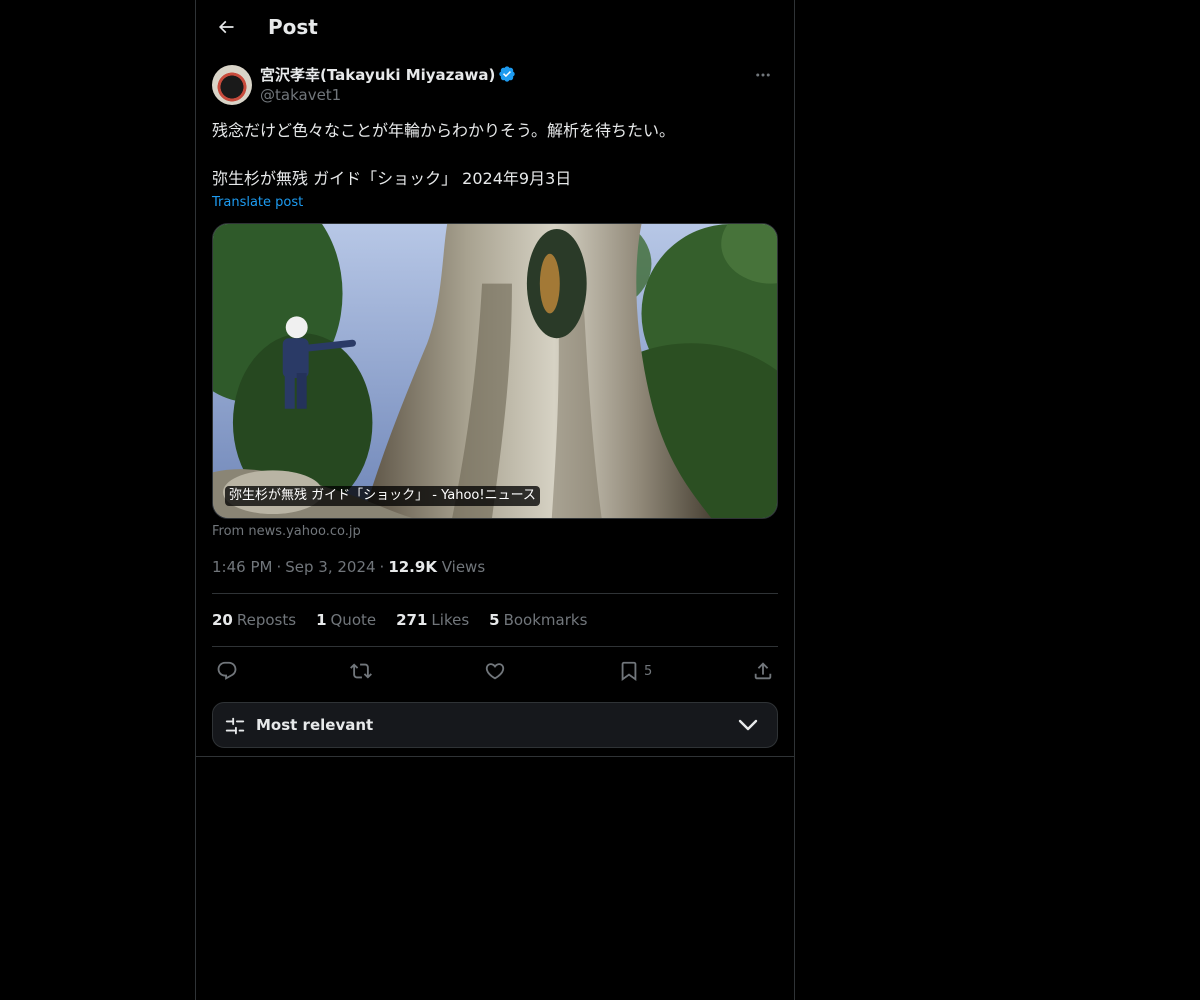  Describe the element at coordinates (382, 496) in the screenshot. I see `card-caption: 弥生杉が無残 ガイド「ショック」 - Yahoo!ニュース` at that location.